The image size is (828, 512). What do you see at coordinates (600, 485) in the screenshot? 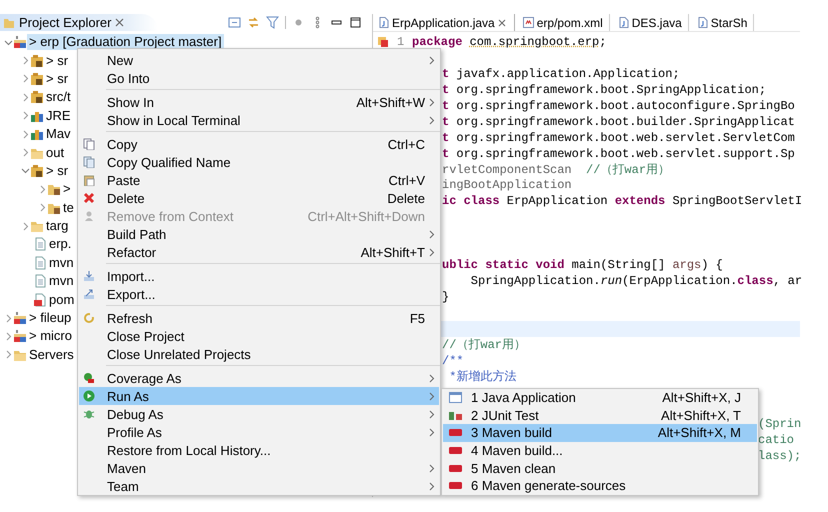
I see `menu-item: 6 Maven generate-sources` at bounding box center [600, 485].